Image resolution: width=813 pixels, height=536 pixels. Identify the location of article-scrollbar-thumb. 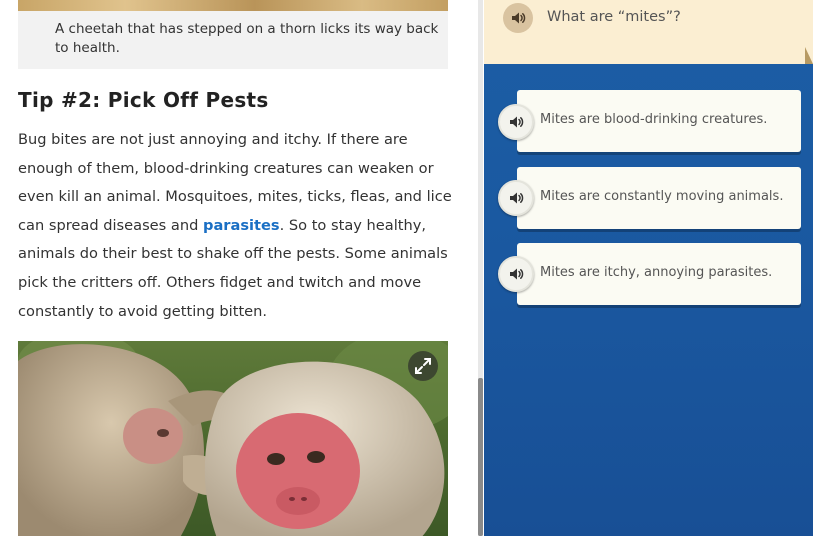
(480, 457).